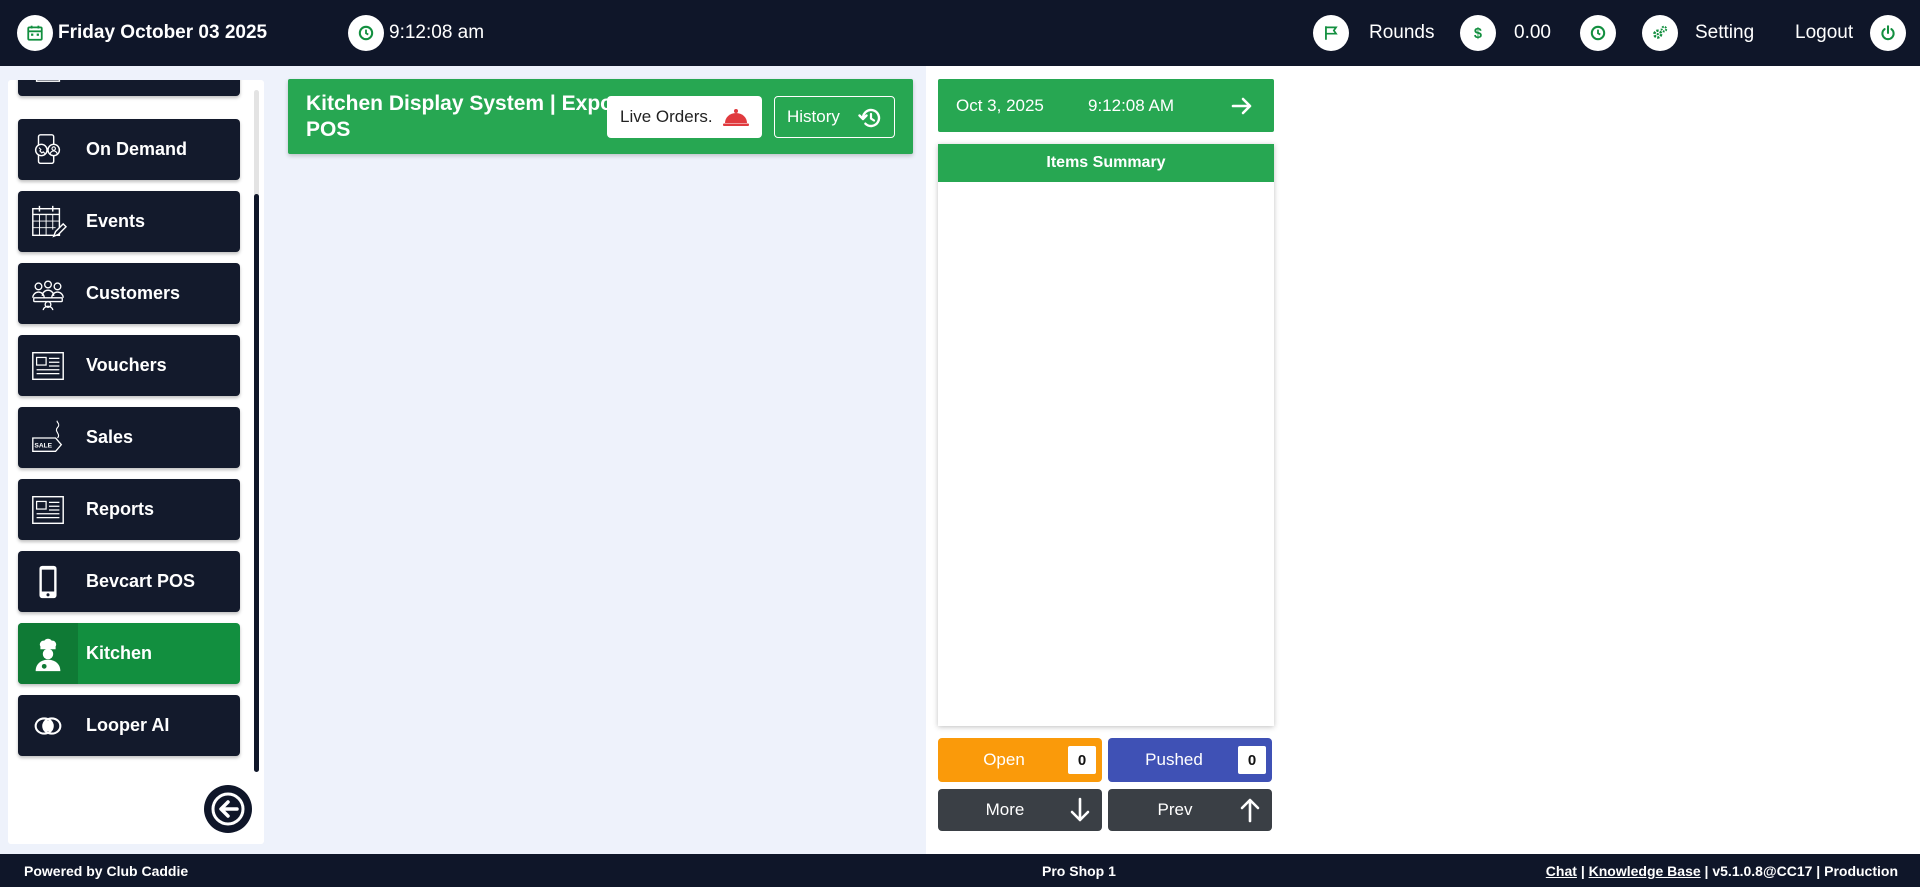 The height and width of the screenshot is (887, 1920). Describe the element at coordinates (163, 32) in the screenshot. I see `current-date: Friday October 03 2025` at that location.